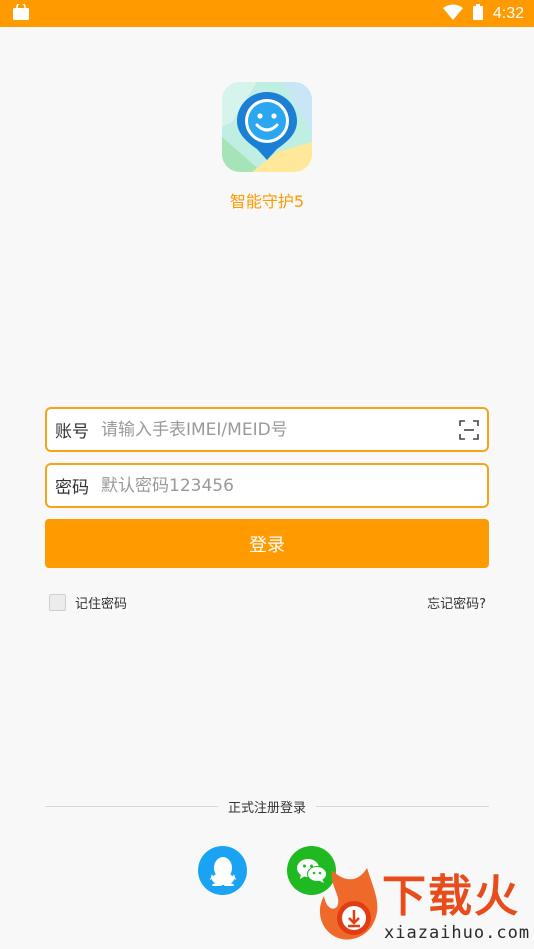 The width and height of the screenshot is (534, 949). I want to click on password-label: 密码, so click(72, 488).